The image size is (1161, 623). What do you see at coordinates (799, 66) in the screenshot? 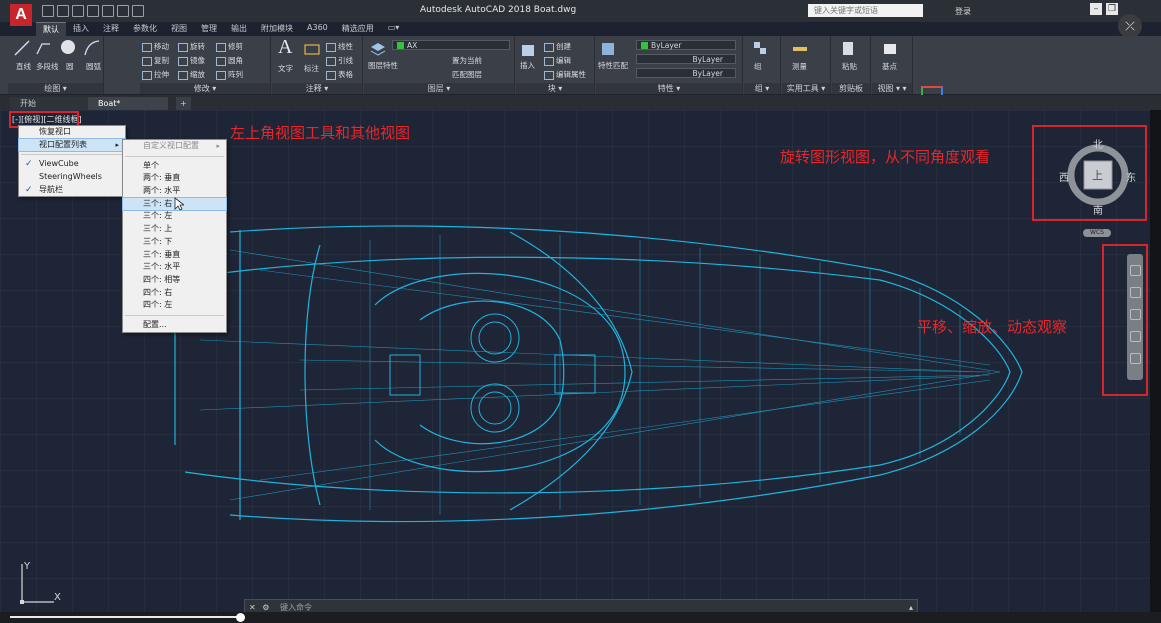
I see `tool-measure: 测量` at bounding box center [799, 66].